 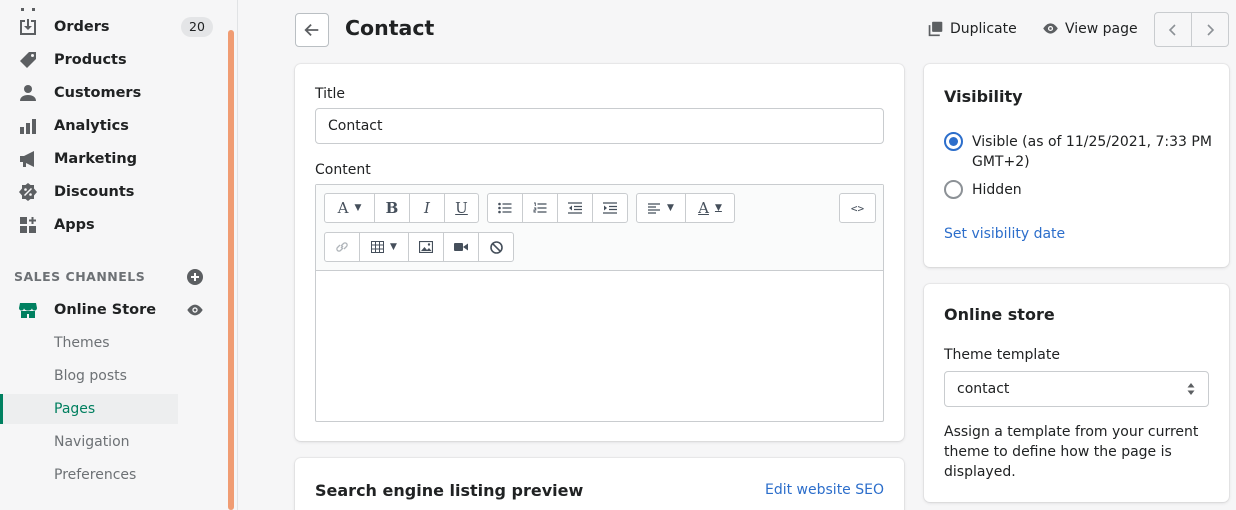 I want to click on online-store-heading: Online store, so click(x=999, y=314).